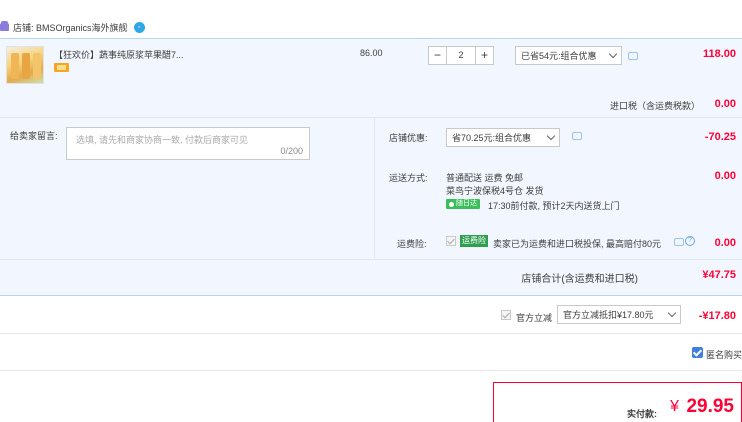 The image size is (742, 422). I want to click on same-day-badge: 随日达, so click(463, 204).